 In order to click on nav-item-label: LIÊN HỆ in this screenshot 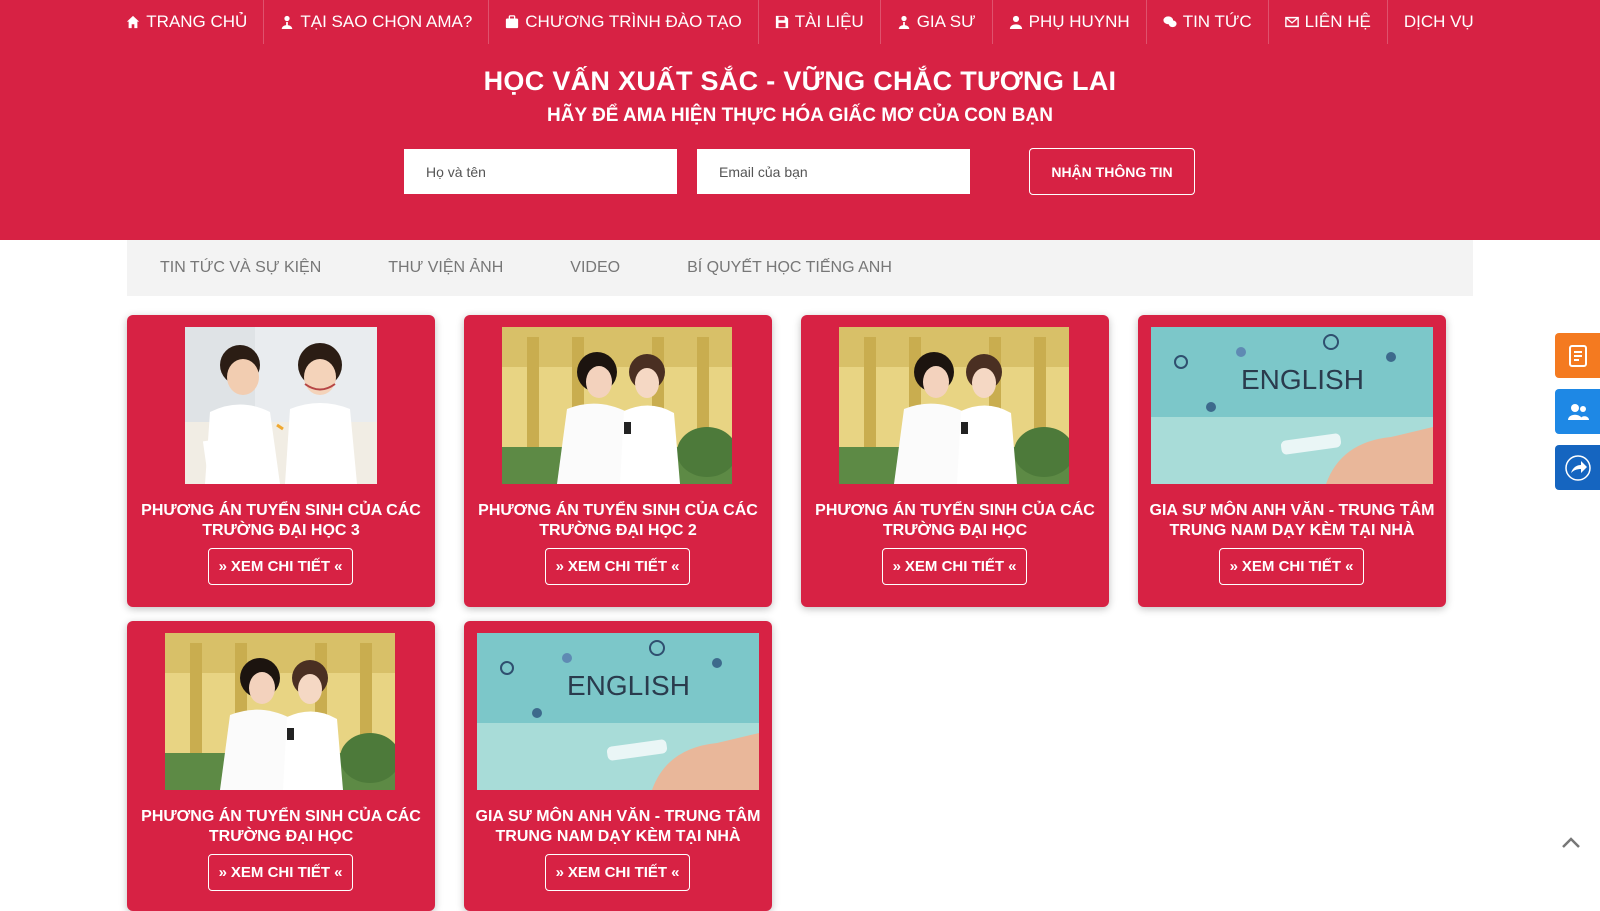, I will do `click(1337, 21)`.